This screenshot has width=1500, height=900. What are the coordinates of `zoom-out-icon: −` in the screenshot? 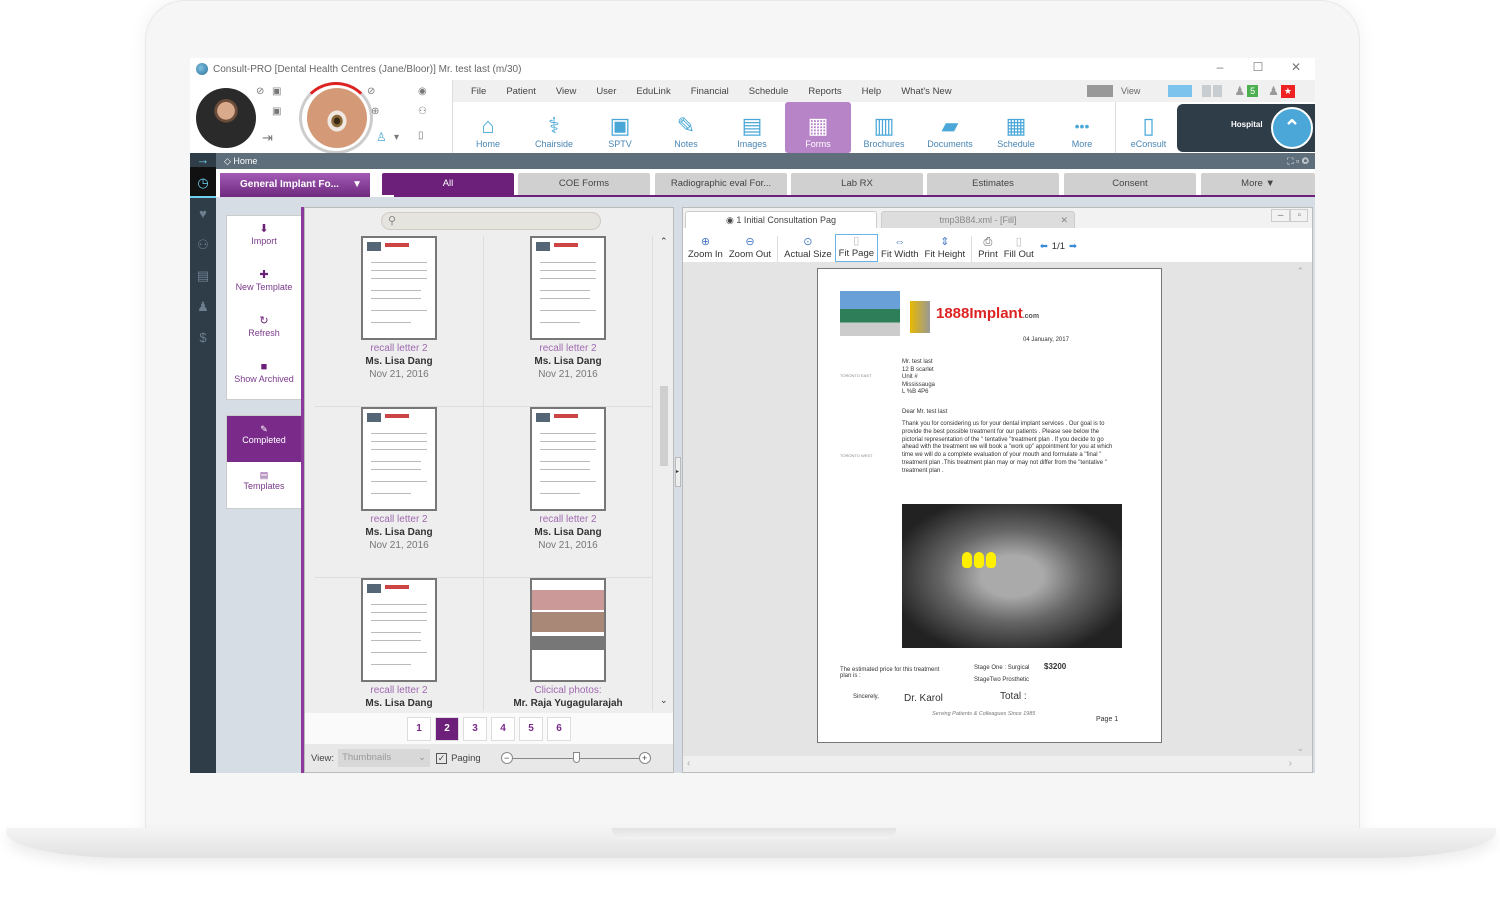 It's located at (506, 758).